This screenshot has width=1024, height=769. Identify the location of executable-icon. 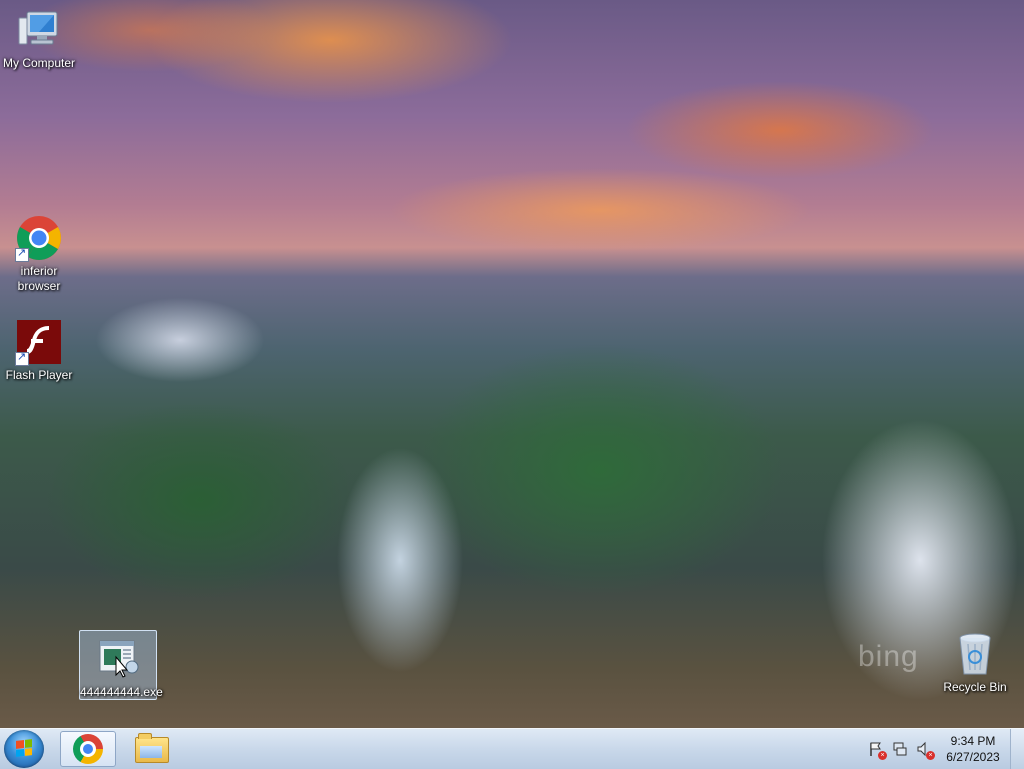
(118, 659).